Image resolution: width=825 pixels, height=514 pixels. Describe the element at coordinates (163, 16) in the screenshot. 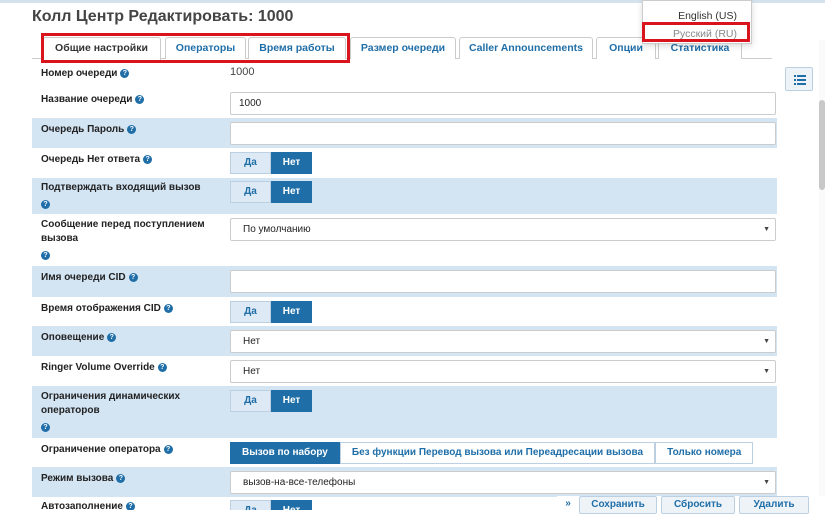

I see `page-title: Колл Центр Редактировать: 1000` at that location.